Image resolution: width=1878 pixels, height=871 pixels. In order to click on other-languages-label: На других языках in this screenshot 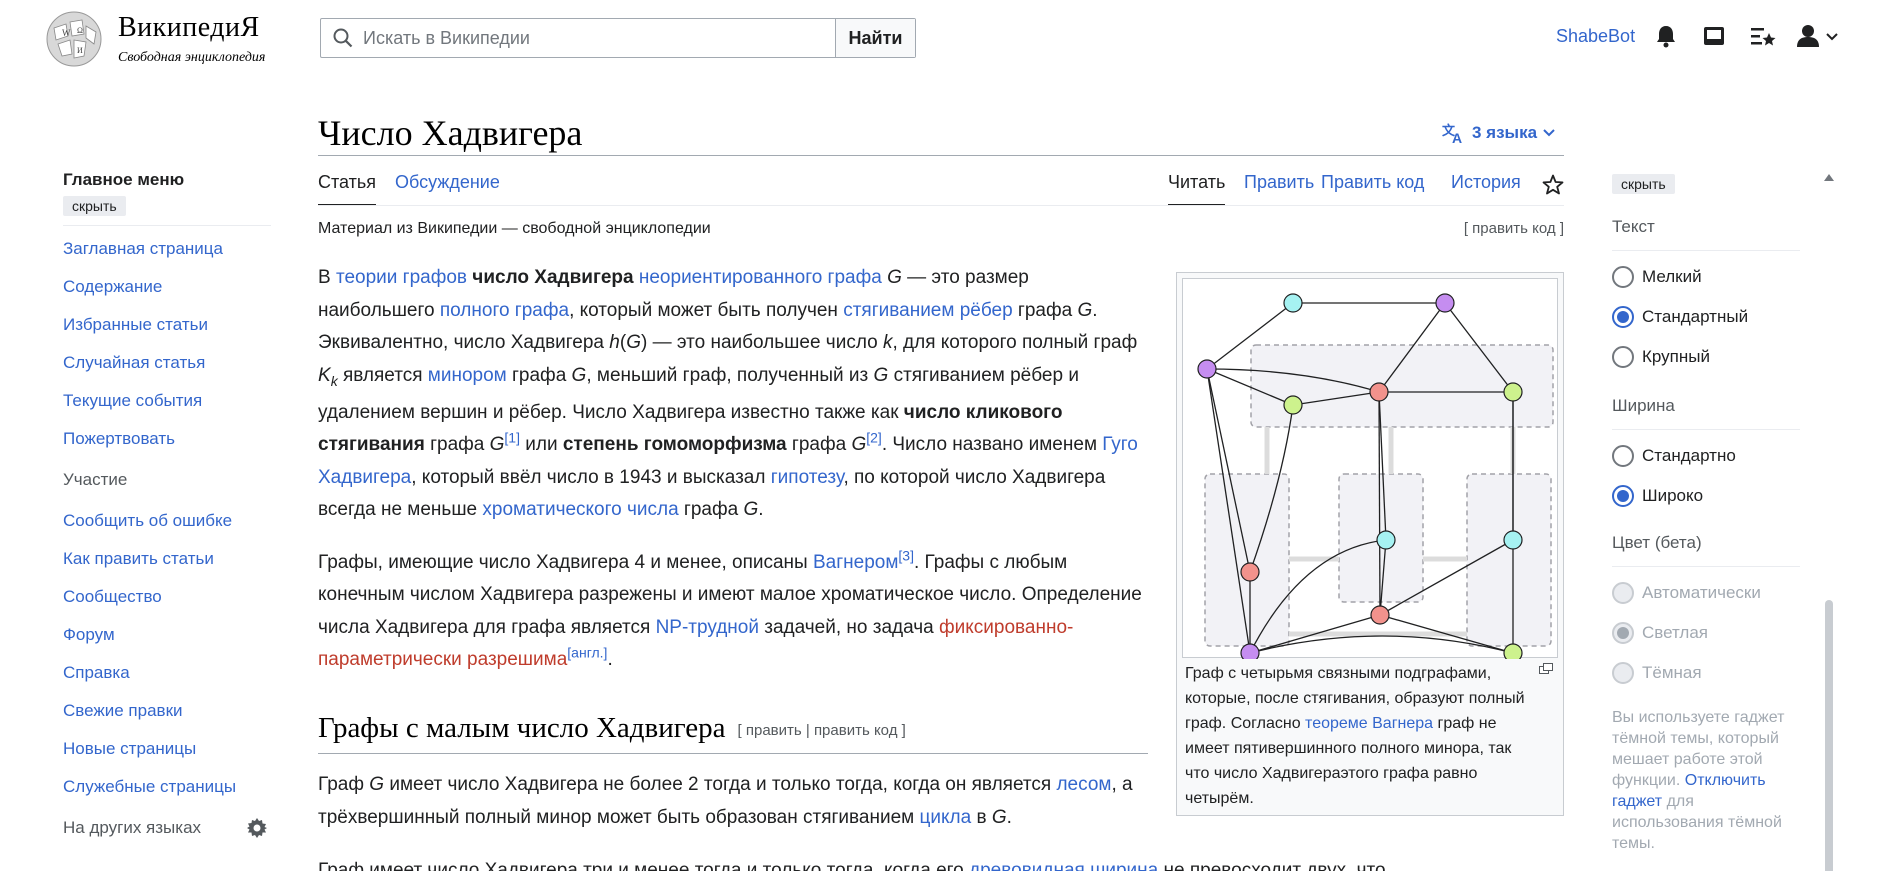, I will do `click(132, 827)`.